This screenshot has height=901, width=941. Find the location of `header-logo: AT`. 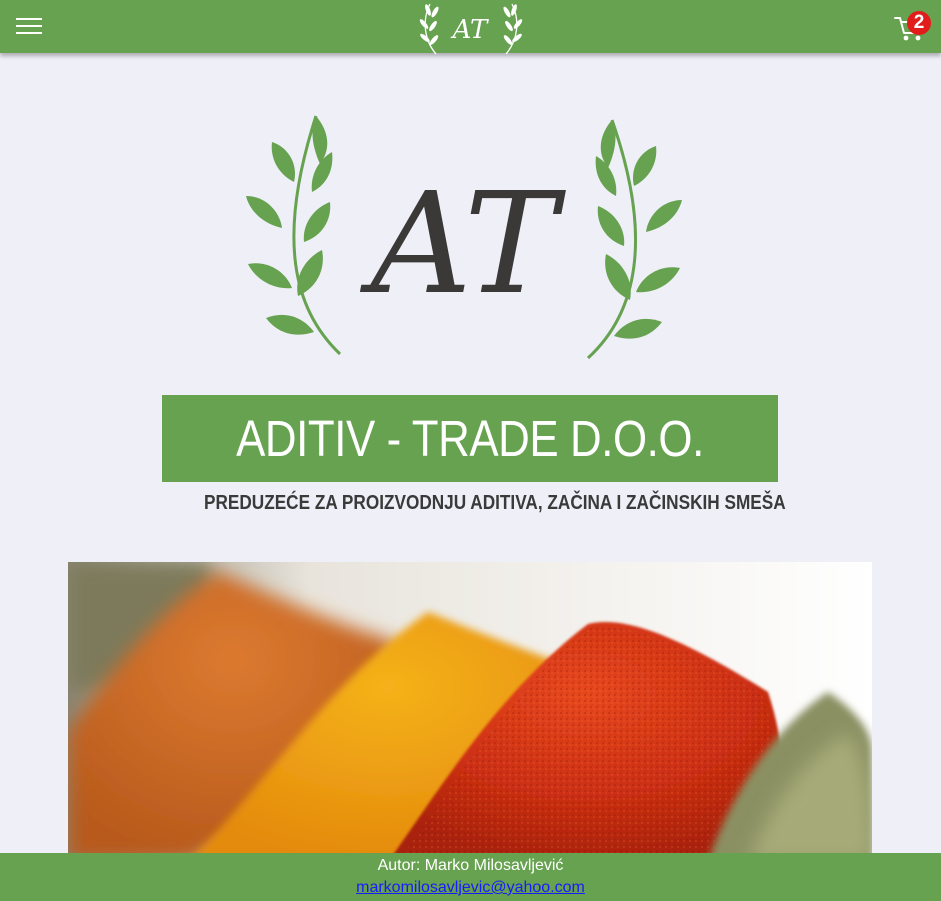

header-logo: AT is located at coordinates (470, 29).